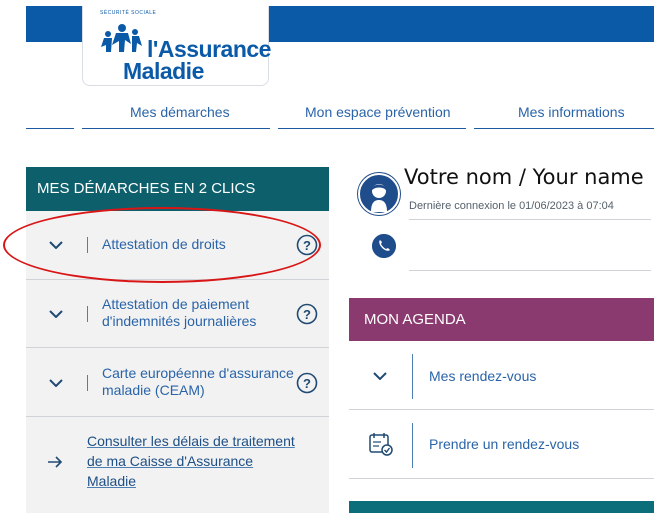 The image size is (660, 513). I want to click on demarche-label-line2: maladie (CEAM), so click(153, 390).